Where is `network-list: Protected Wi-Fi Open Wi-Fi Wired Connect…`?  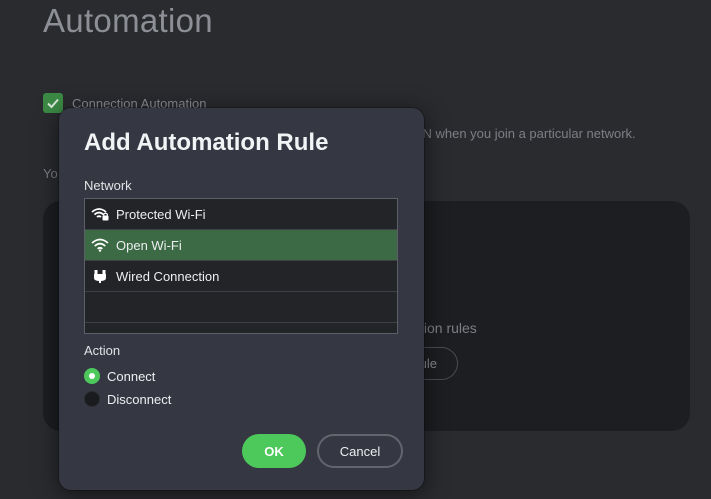 network-list: Protected Wi-Fi Open Wi-Fi Wired Connect… is located at coordinates (241, 266).